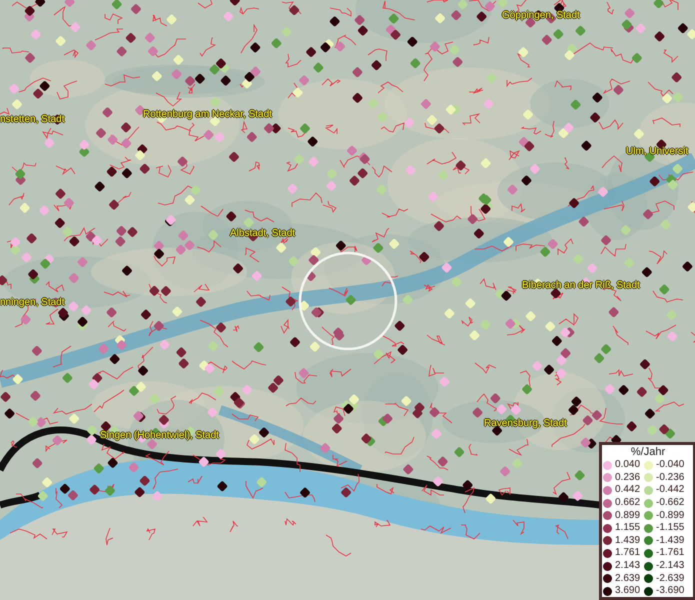 The height and width of the screenshot is (600, 695). I want to click on legend-value: -3.690, so click(670, 591).